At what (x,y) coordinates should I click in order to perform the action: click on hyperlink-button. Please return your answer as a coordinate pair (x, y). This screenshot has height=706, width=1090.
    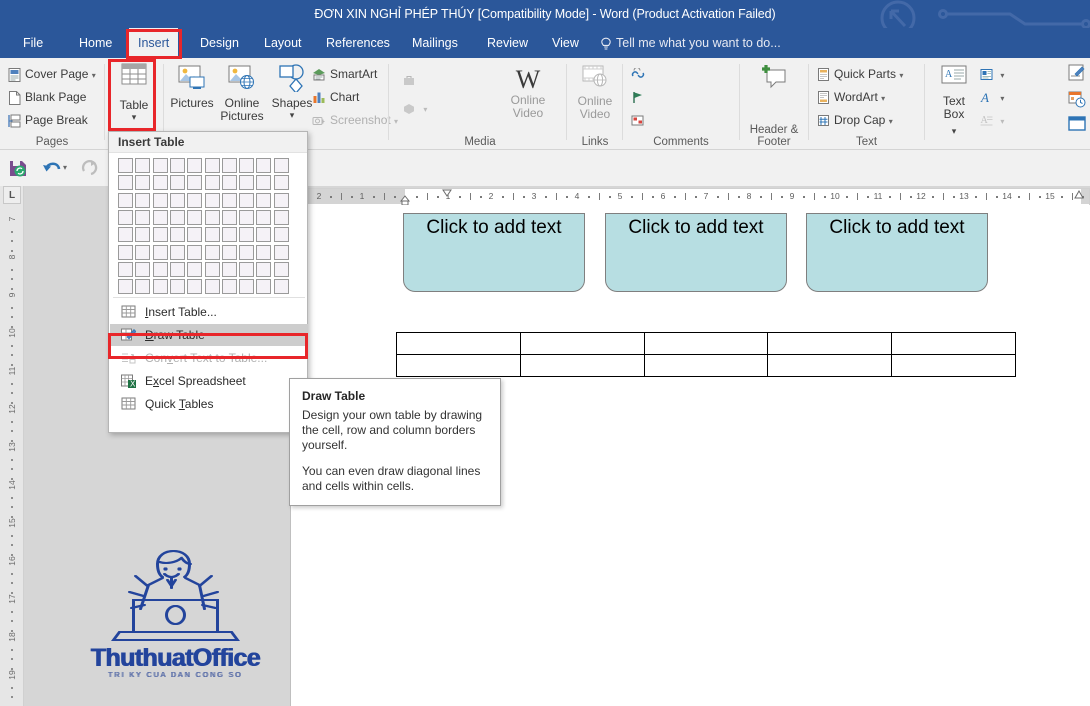
    Looking at the image, I should click on (640, 74).